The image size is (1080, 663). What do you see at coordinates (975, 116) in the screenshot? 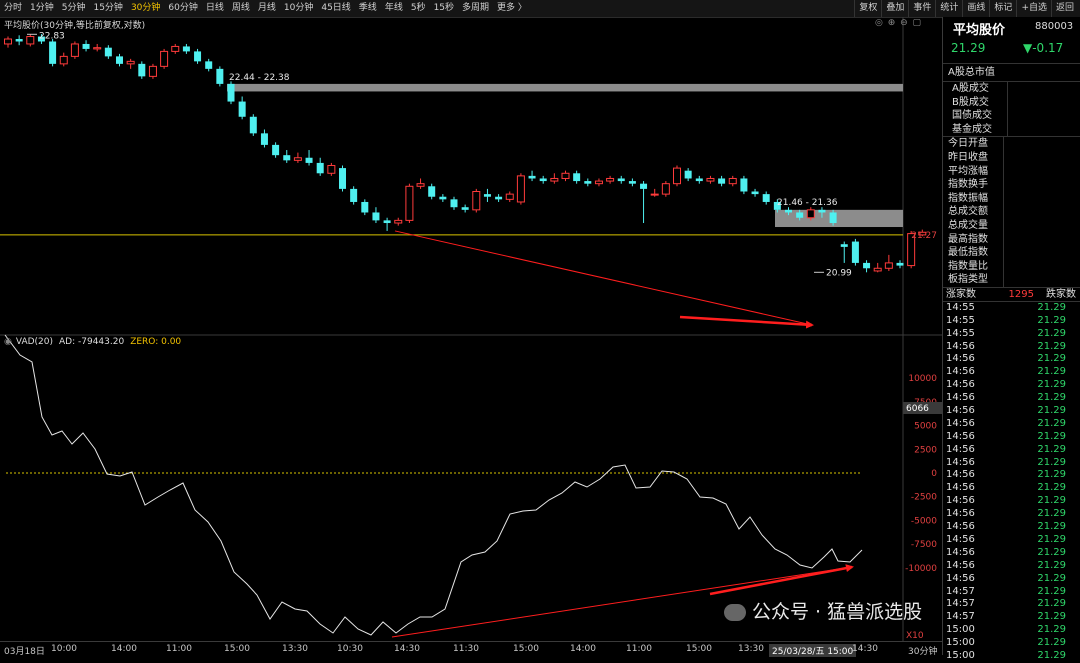
I see `turnover-label: 国债成交` at bounding box center [975, 116].